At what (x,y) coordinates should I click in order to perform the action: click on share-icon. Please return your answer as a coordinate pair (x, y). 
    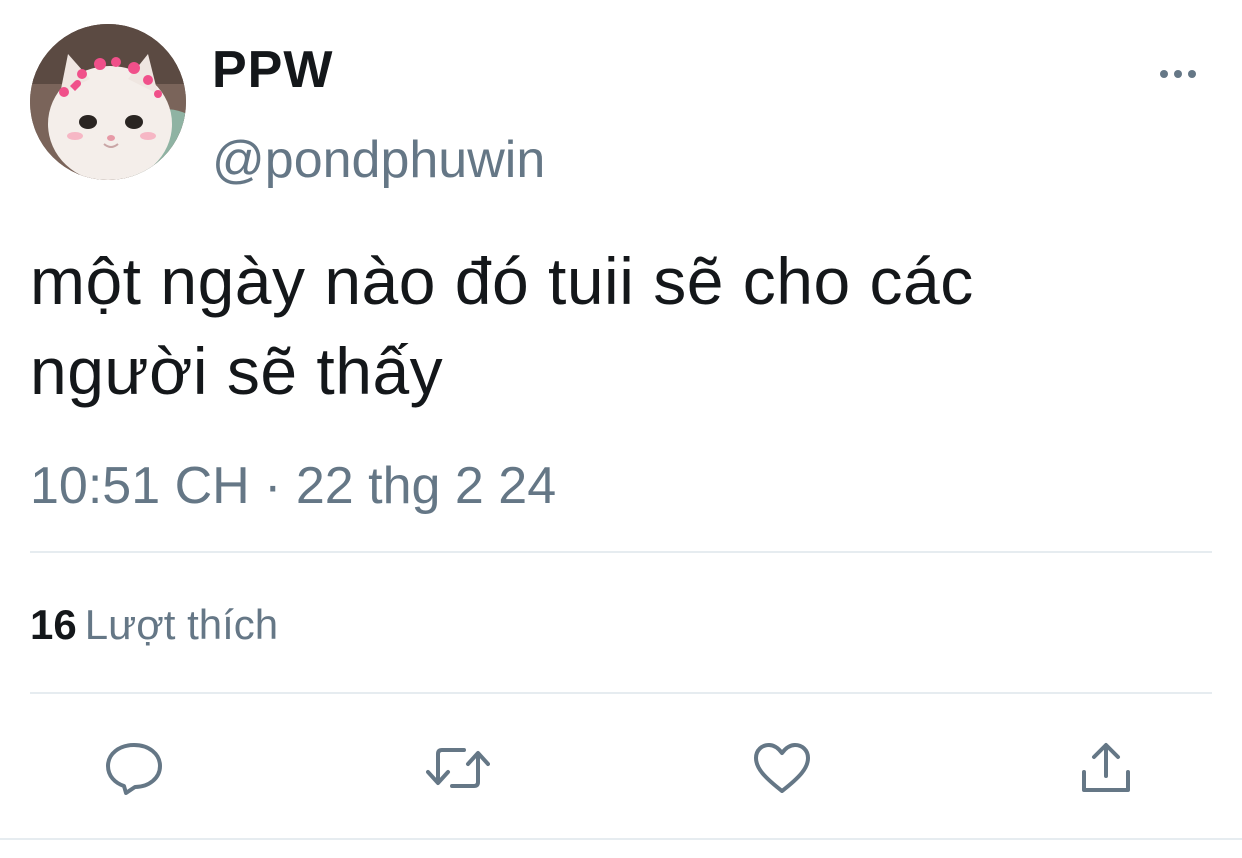
    Looking at the image, I should click on (1106, 767).